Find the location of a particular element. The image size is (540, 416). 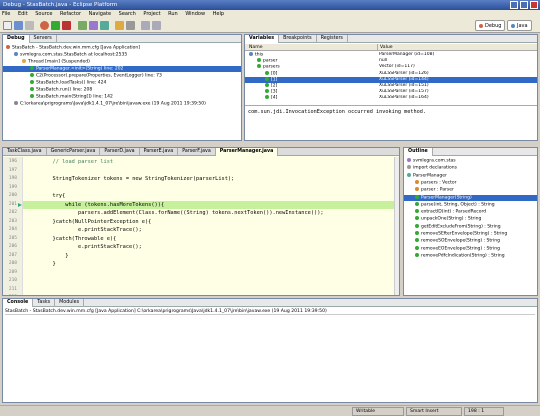

outline-item: removeSOEnvelope(String) : String is located at coordinates (470, 241).